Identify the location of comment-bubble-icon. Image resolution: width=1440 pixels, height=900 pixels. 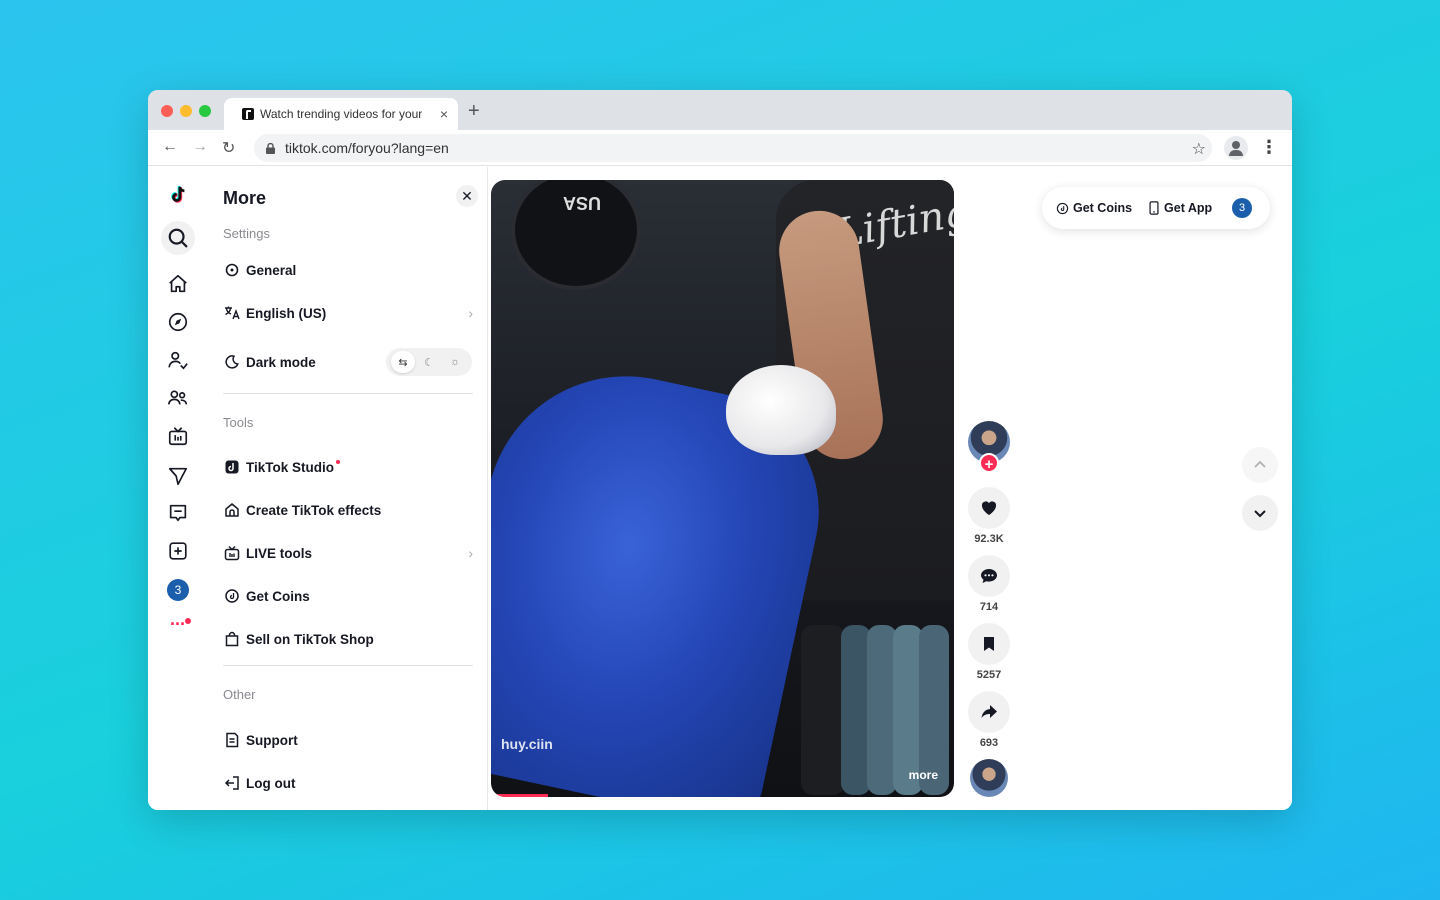
(989, 576).